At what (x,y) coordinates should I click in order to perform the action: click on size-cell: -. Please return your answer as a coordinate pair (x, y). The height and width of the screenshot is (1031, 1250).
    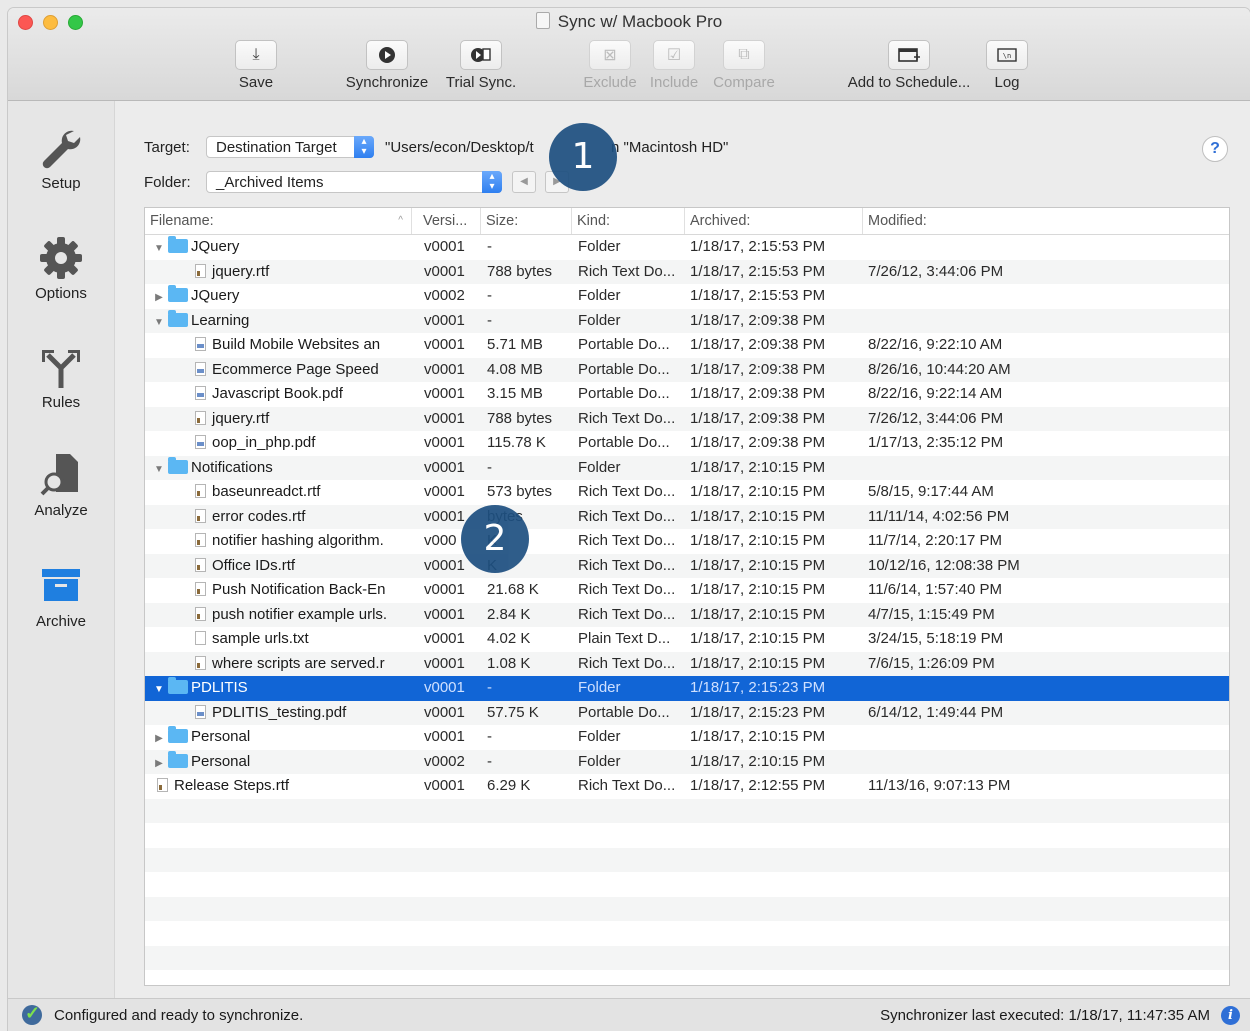
    Looking at the image, I should click on (489, 295).